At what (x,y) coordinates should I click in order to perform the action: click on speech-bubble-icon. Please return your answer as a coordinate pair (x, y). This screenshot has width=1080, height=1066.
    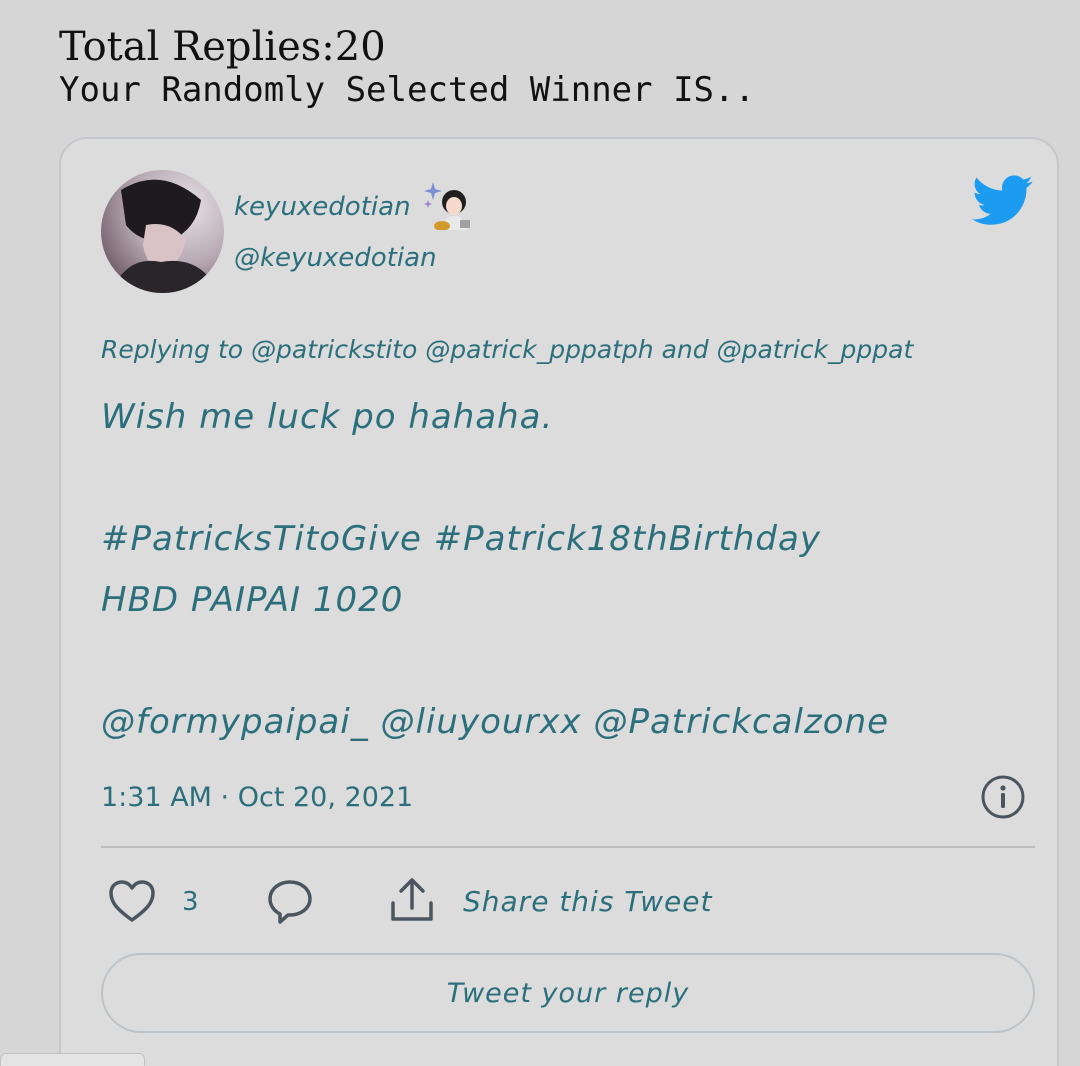
    Looking at the image, I should click on (290, 901).